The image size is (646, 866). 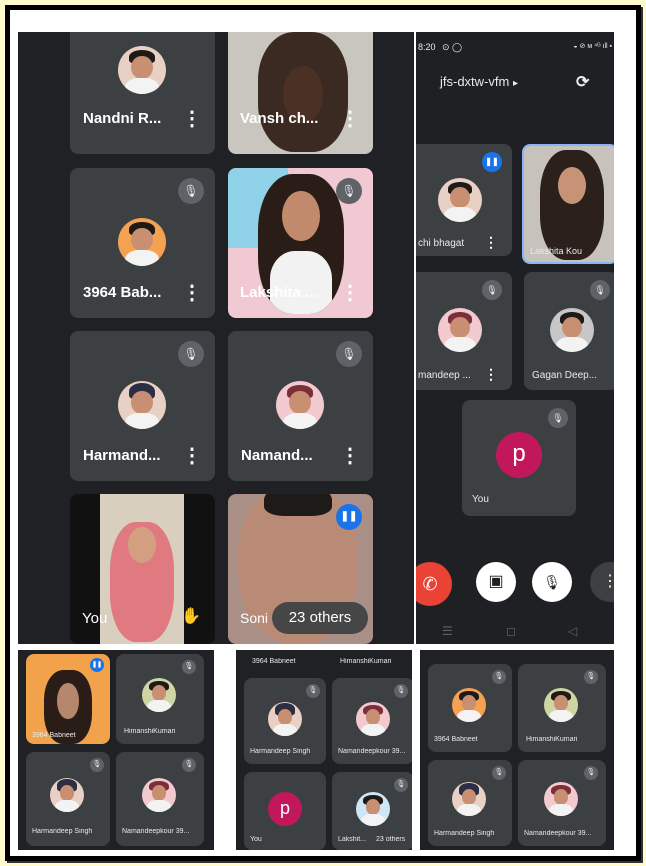 What do you see at coordinates (441, 243) in the screenshot?
I see `participant-name: chi bhagat` at bounding box center [441, 243].